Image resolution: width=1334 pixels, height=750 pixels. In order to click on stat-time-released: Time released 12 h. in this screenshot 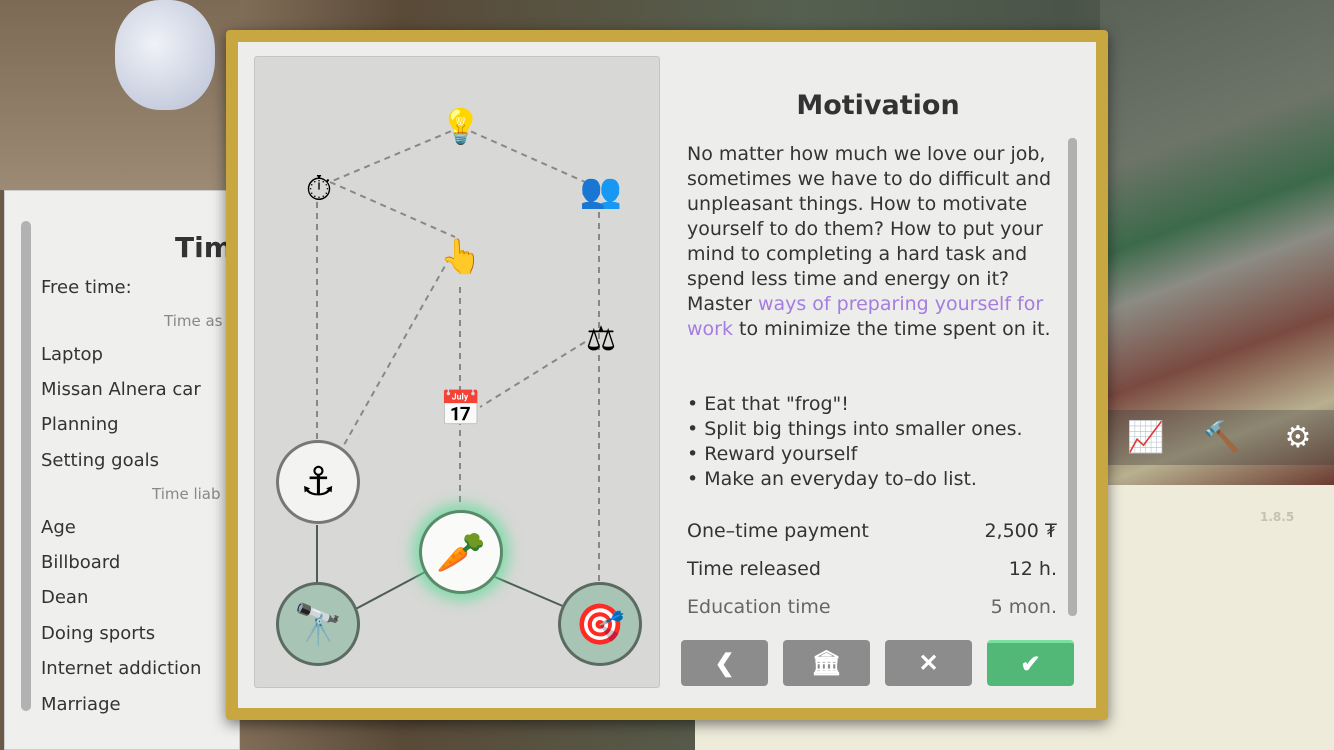, I will do `click(872, 577)`.